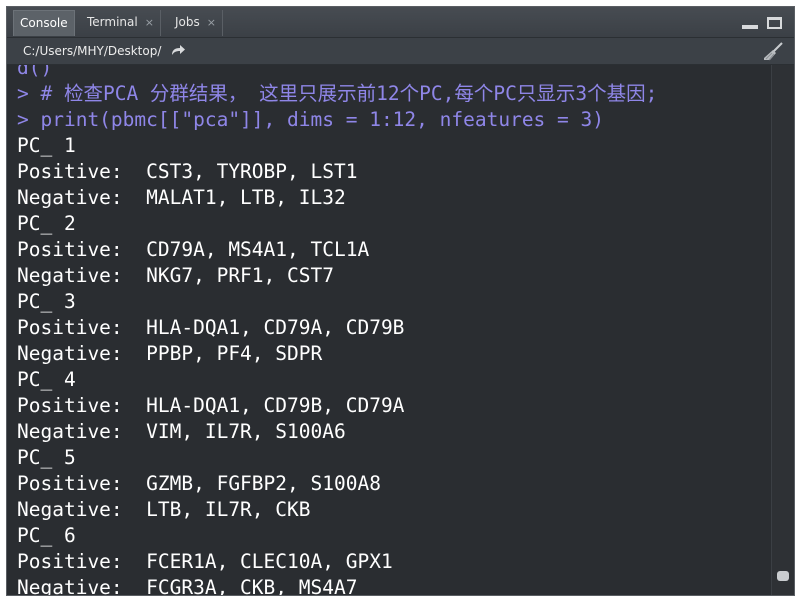 The height and width of the screenshot is (600, 800). What do you see at coordinates (46, 301) in the screenshot?
I see `console-output-line: PC_ 3` at bounding box center [46, 301].